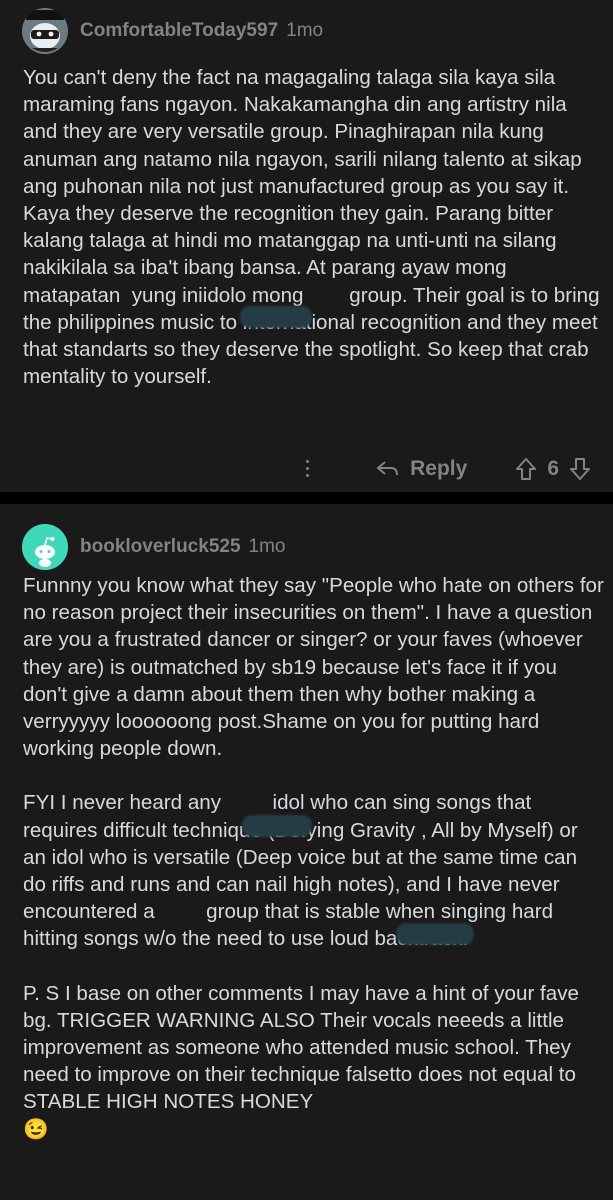  I want to click on upvote-icon, so click(526, 469).